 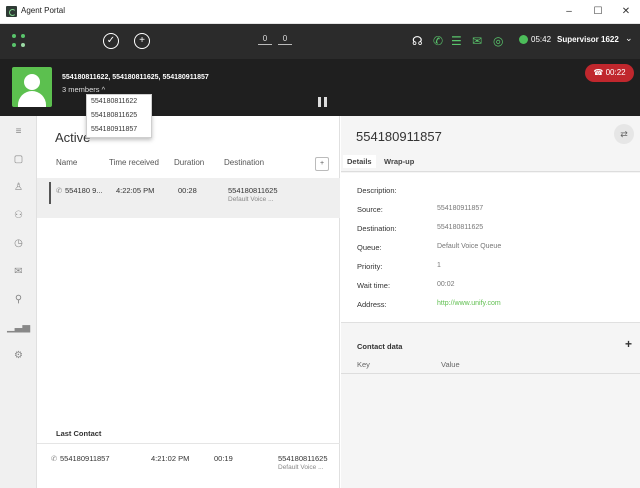 I want to click on status-available-icon, so click(x=523, y=39).